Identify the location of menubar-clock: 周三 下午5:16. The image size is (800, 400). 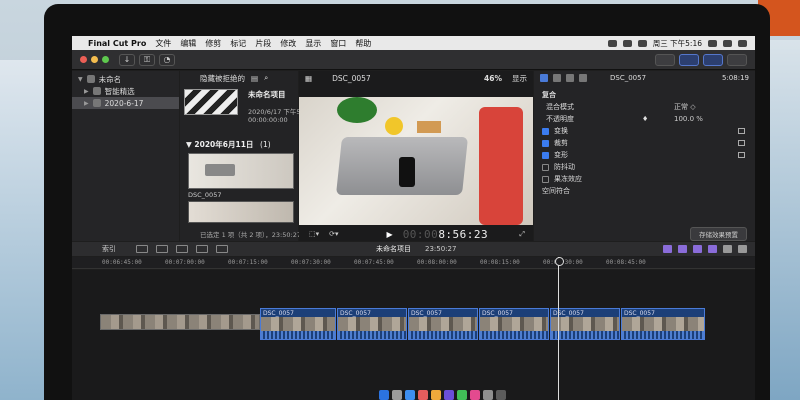
(677, 43).